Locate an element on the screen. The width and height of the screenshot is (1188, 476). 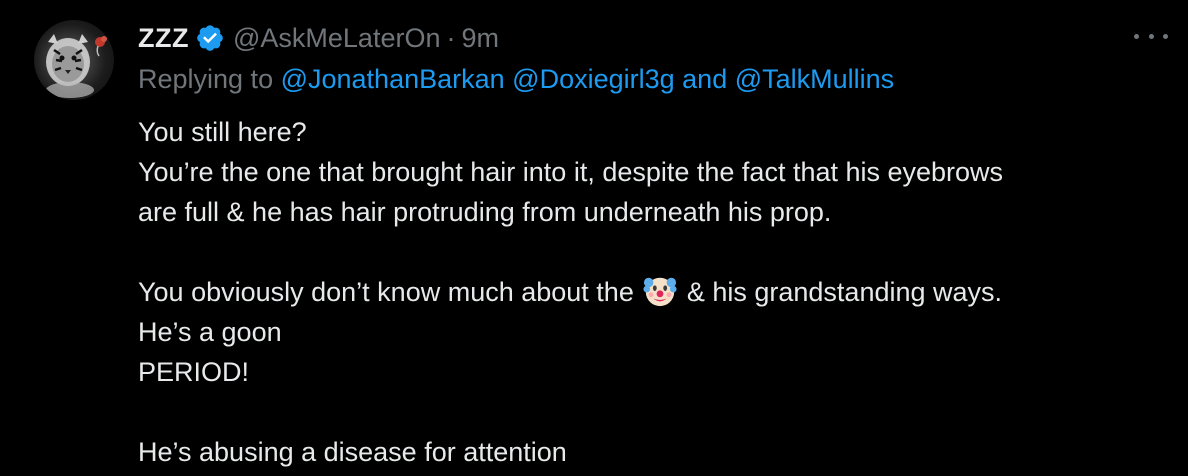
tweet-line: He’s a goon is located at coordinates (210, 332).